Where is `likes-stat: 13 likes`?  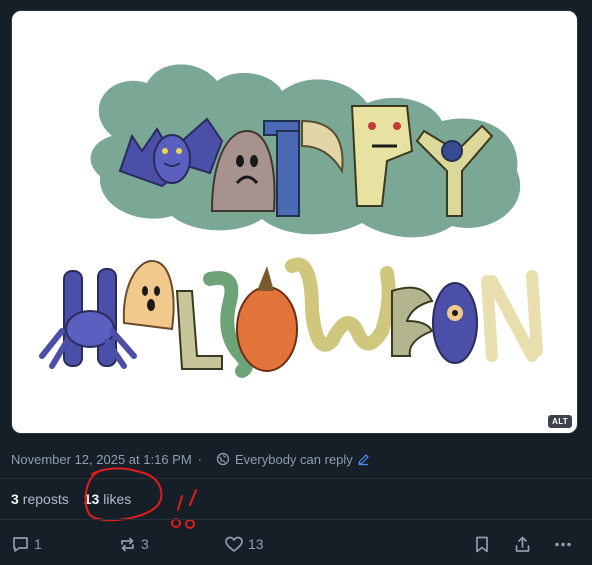 likes-stat: 13 likes is located at coordinates (108, 499).